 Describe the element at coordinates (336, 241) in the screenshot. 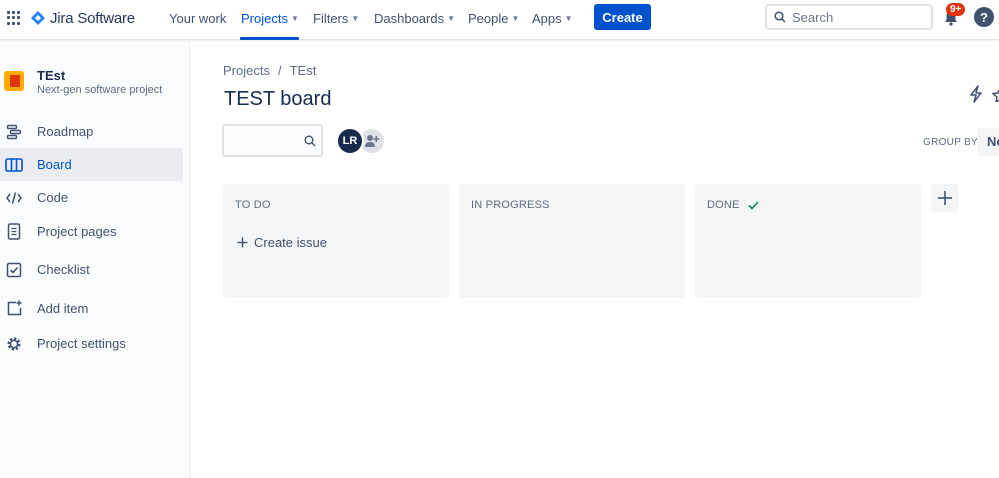

I see `board-column-todo: TO DO Create issue` at that location.